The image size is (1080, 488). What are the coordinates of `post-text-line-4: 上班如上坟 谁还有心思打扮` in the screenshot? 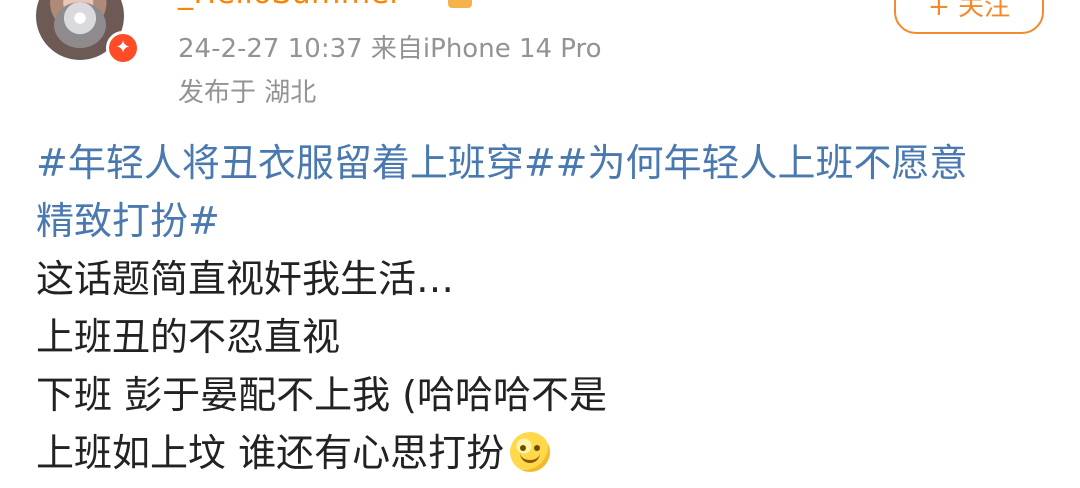 It's located at (270, 453).